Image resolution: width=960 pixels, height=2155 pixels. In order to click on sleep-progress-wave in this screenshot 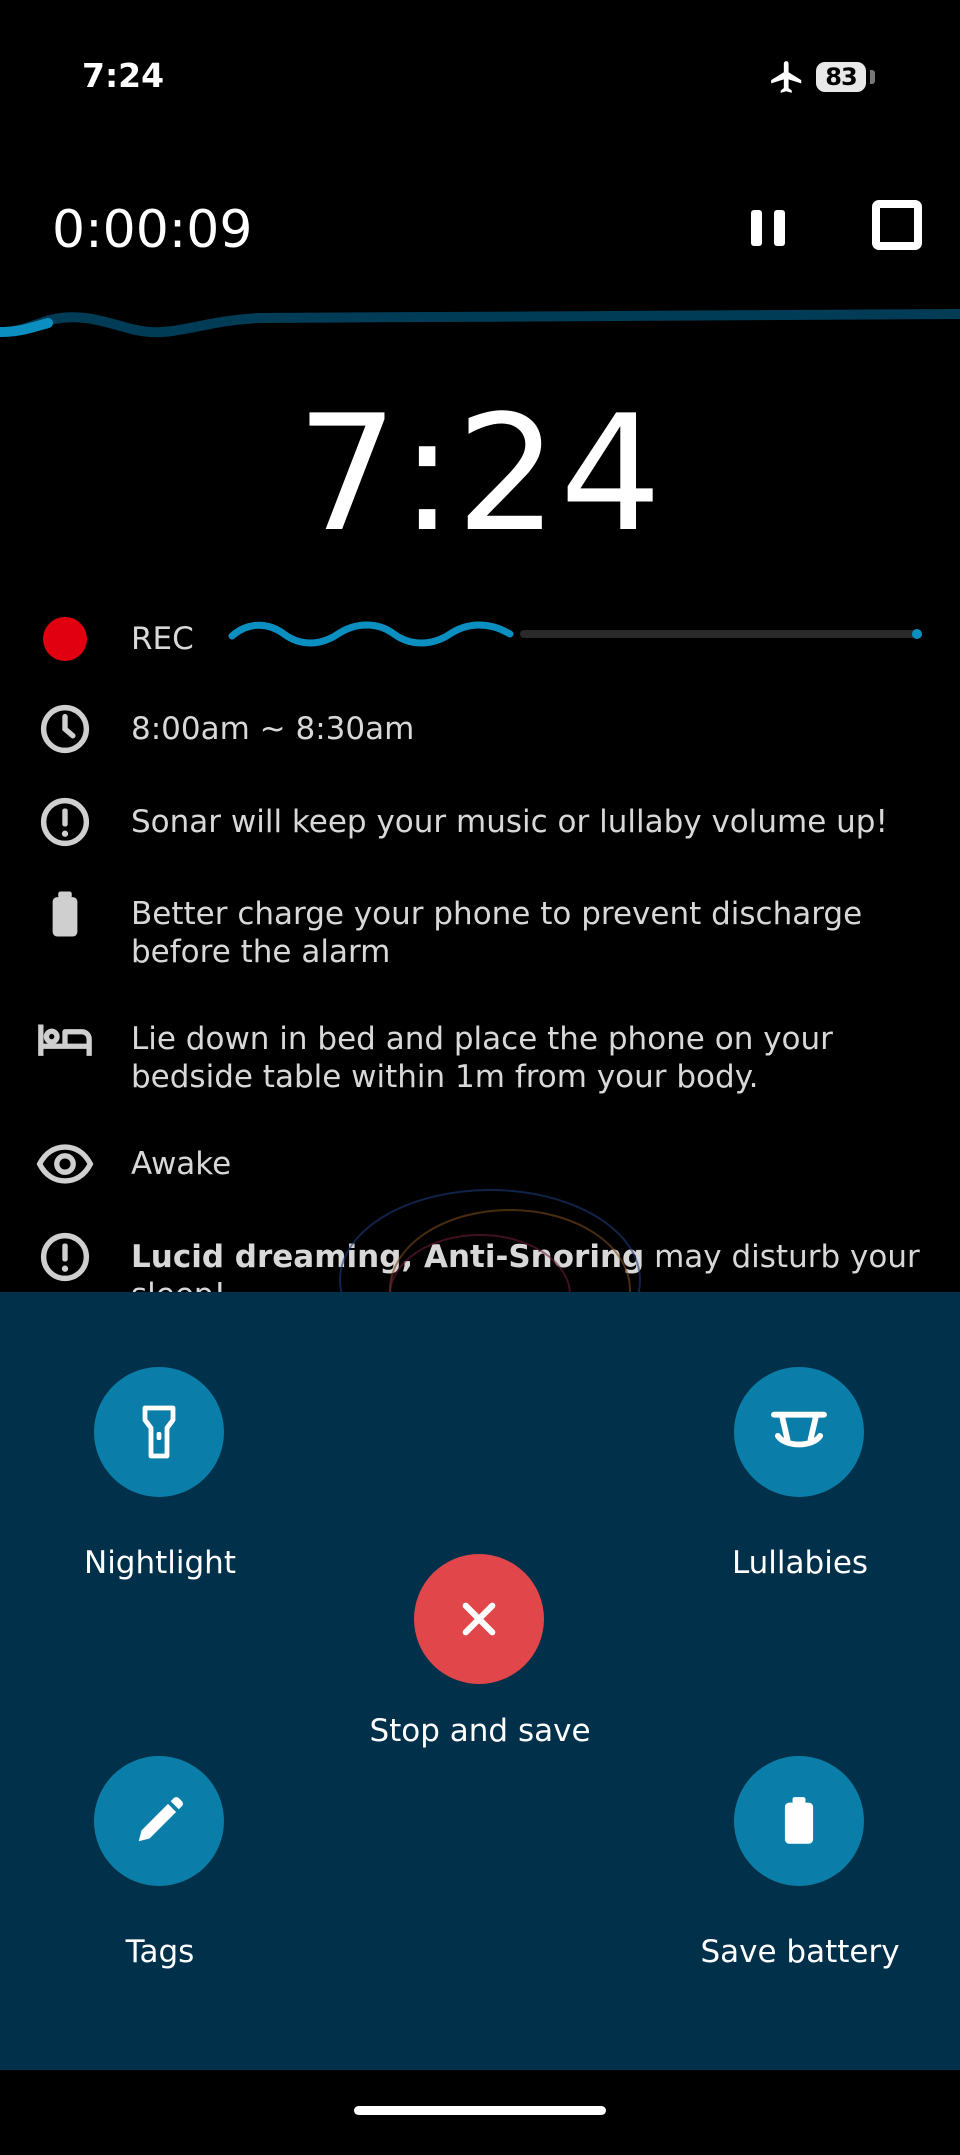, I will do `click(480, 323)`.